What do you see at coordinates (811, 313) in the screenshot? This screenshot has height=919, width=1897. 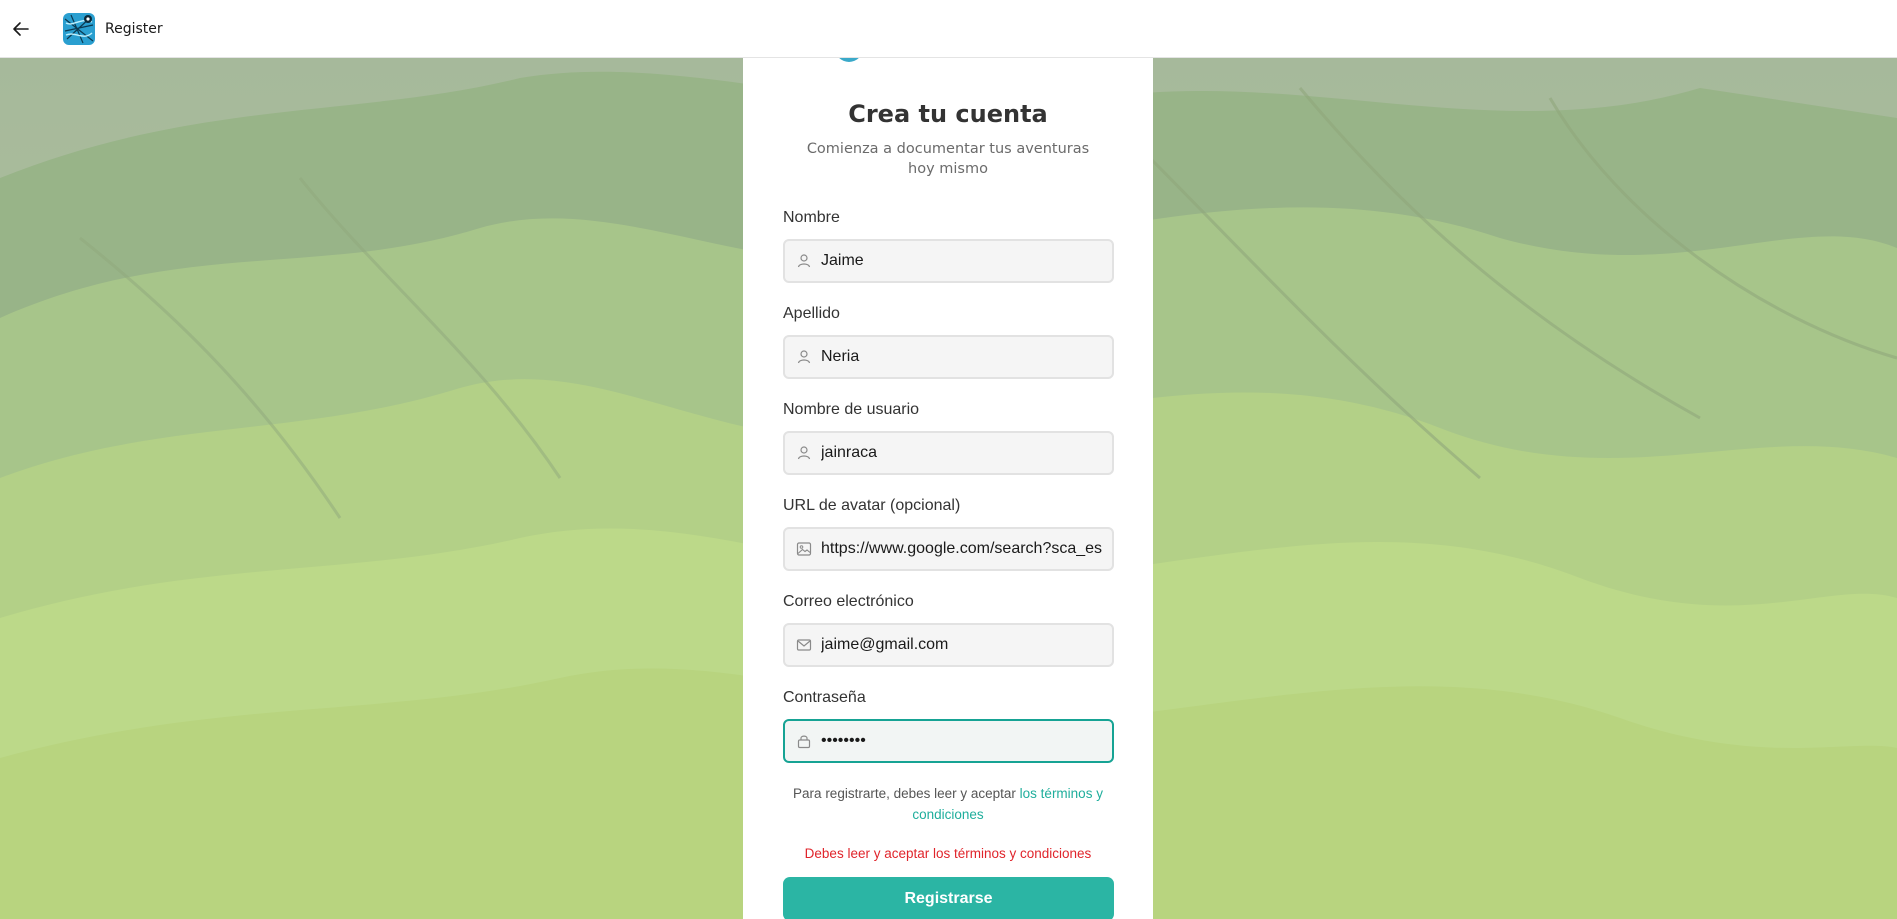 I see `last-name-label: Apellido` at bounding box center [811, 313].